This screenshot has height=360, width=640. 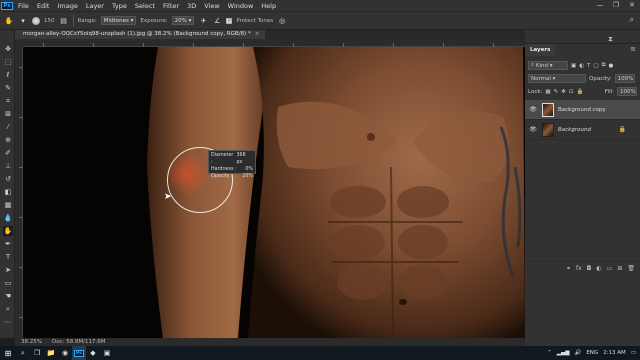 What do you see at coordinates (64, 21) in the screenshot?
I see `brush-panel-icon: ▤` at bounding box center [64, 21].